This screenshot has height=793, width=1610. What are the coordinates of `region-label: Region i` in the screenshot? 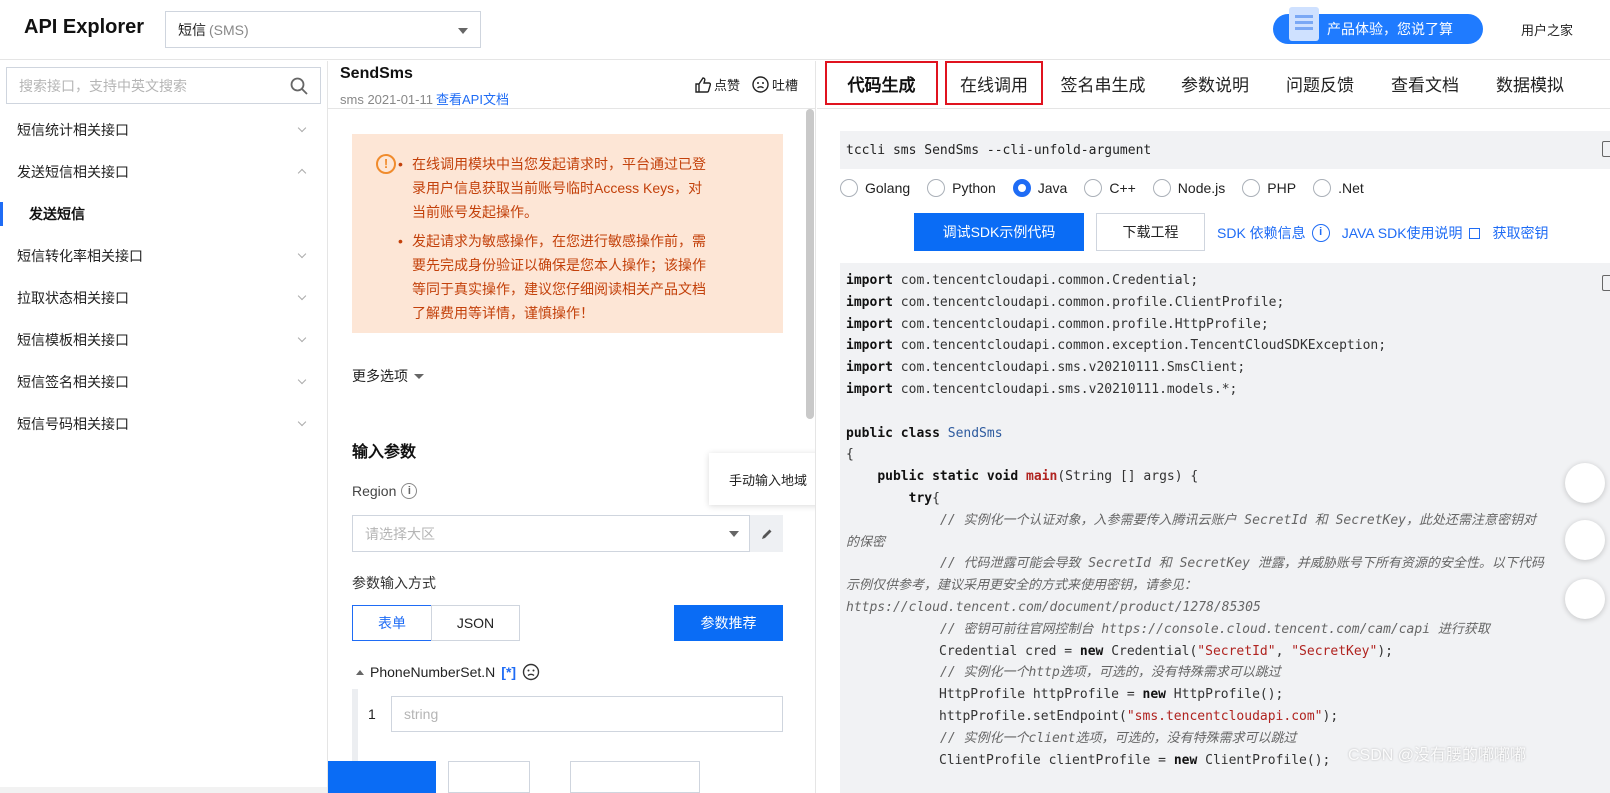 It's located at (385, 491).